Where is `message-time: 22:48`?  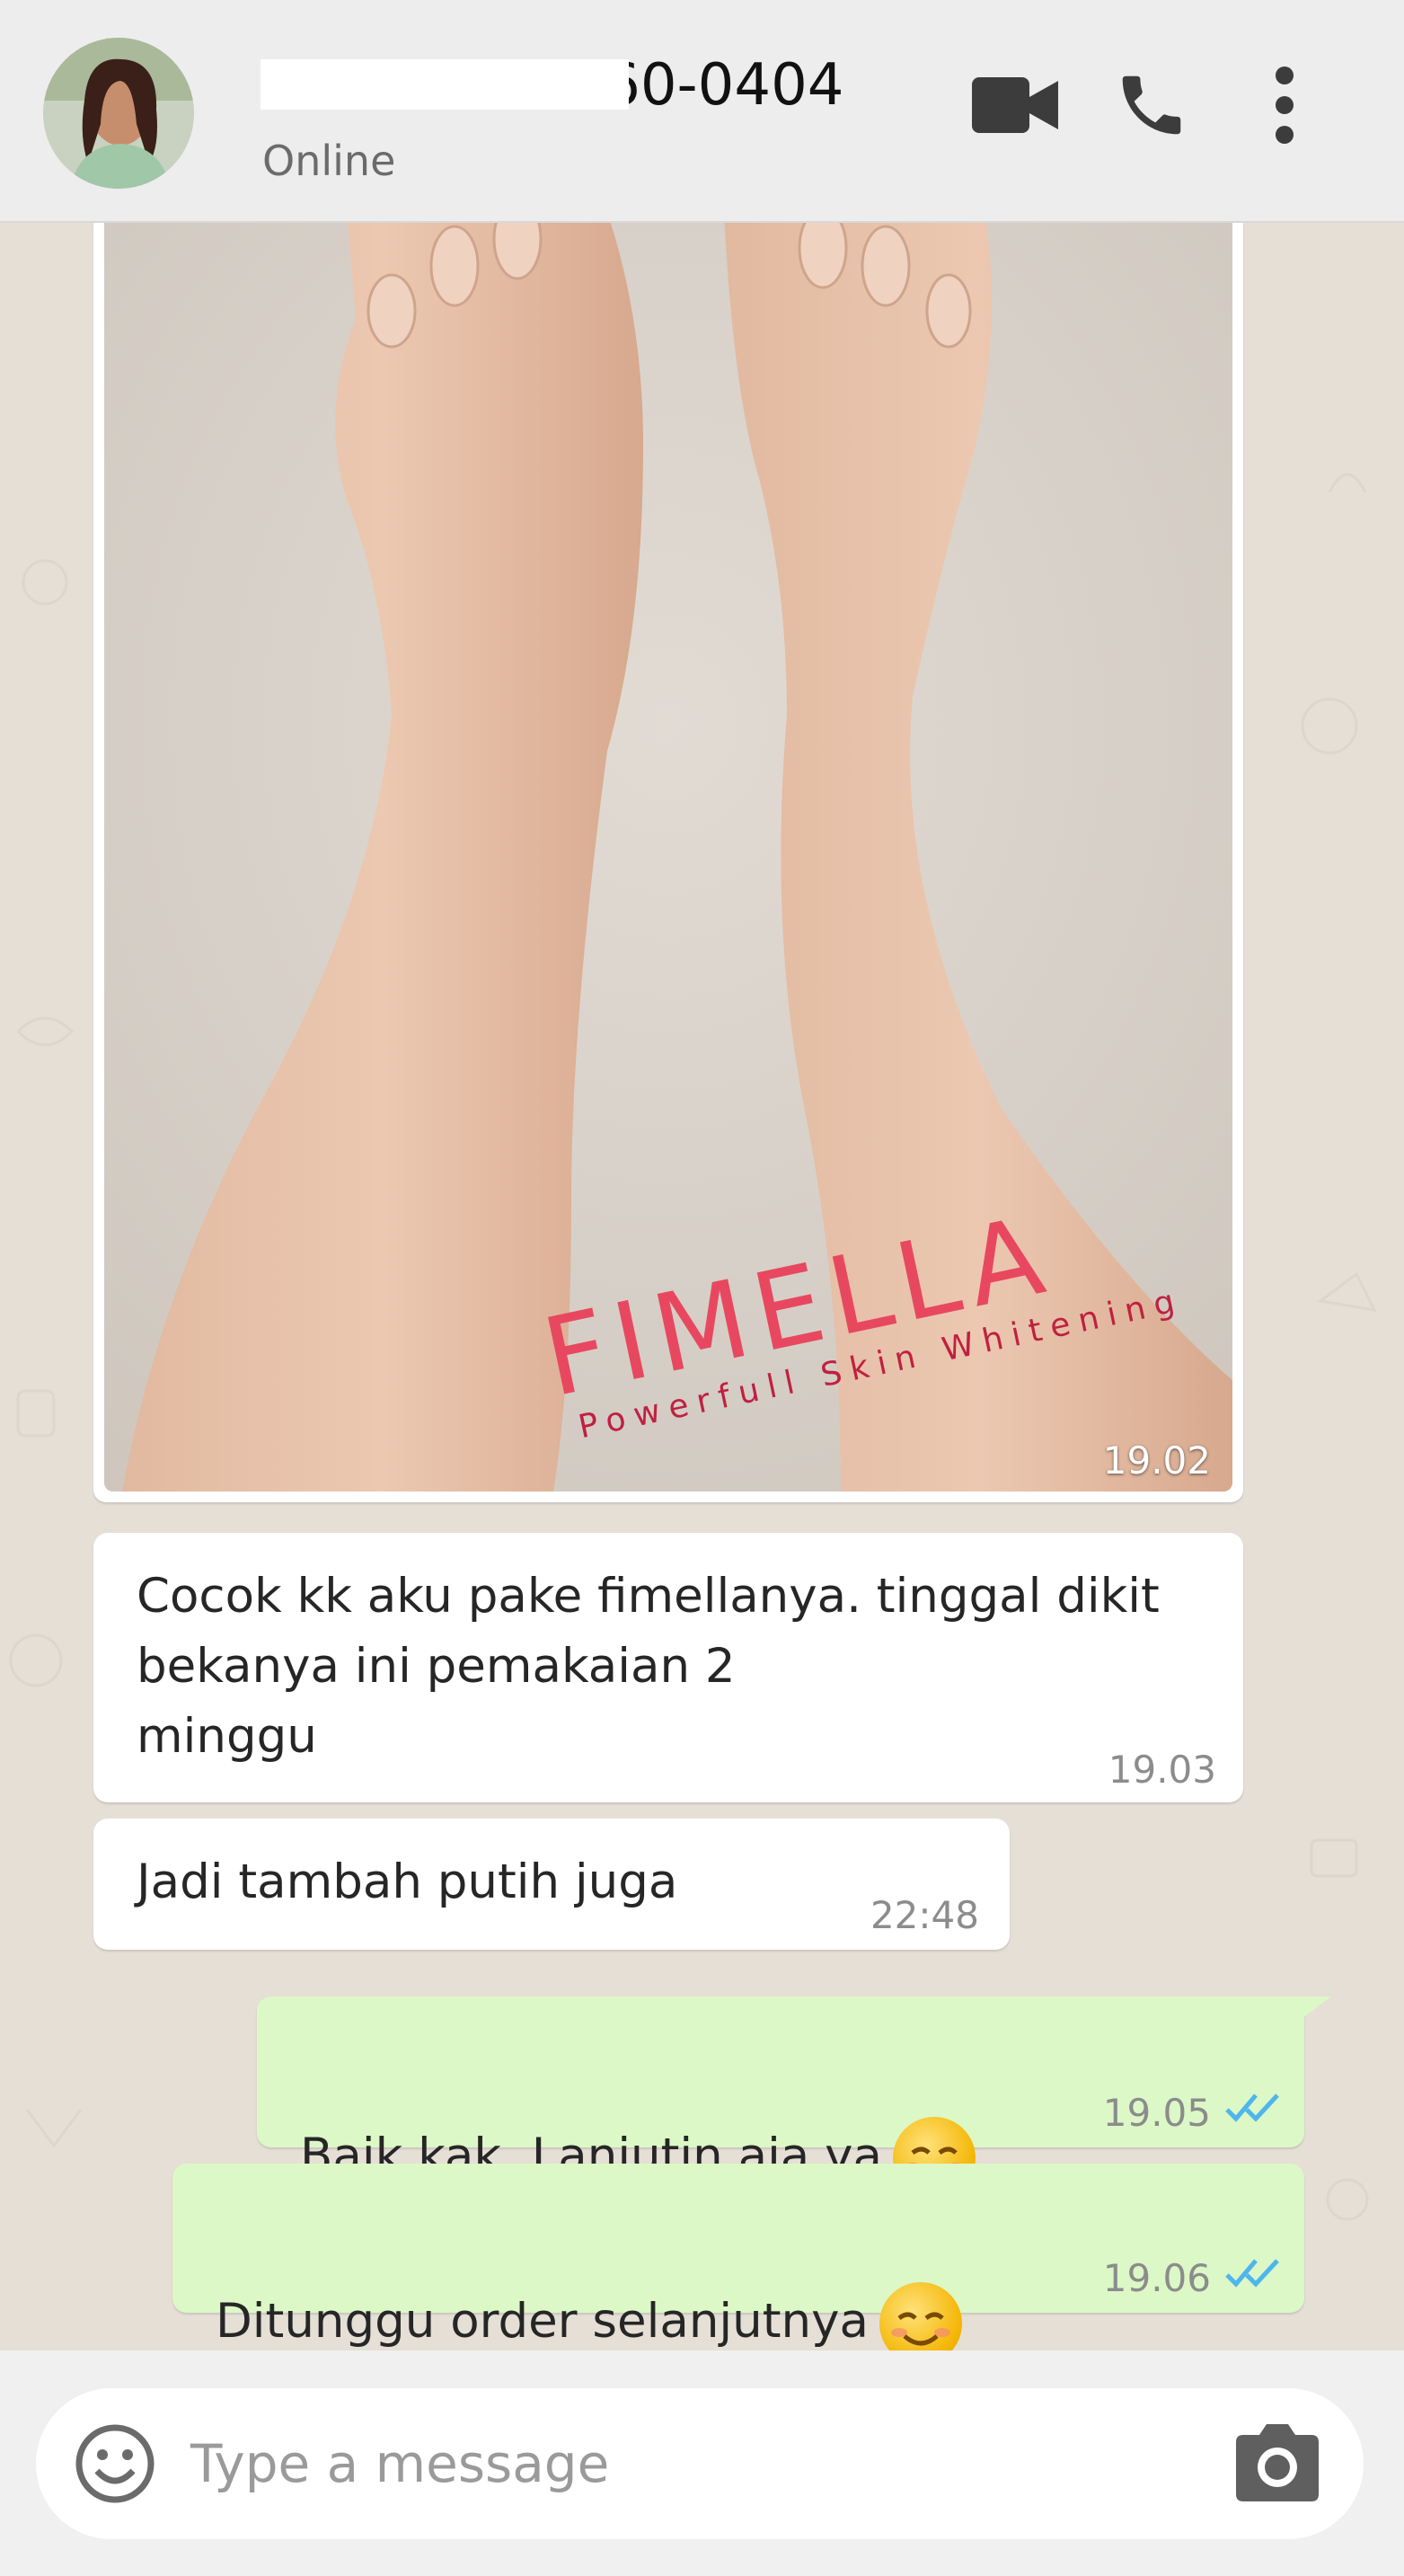
message-time: 22:48 is located at coordinates (924, 1915).